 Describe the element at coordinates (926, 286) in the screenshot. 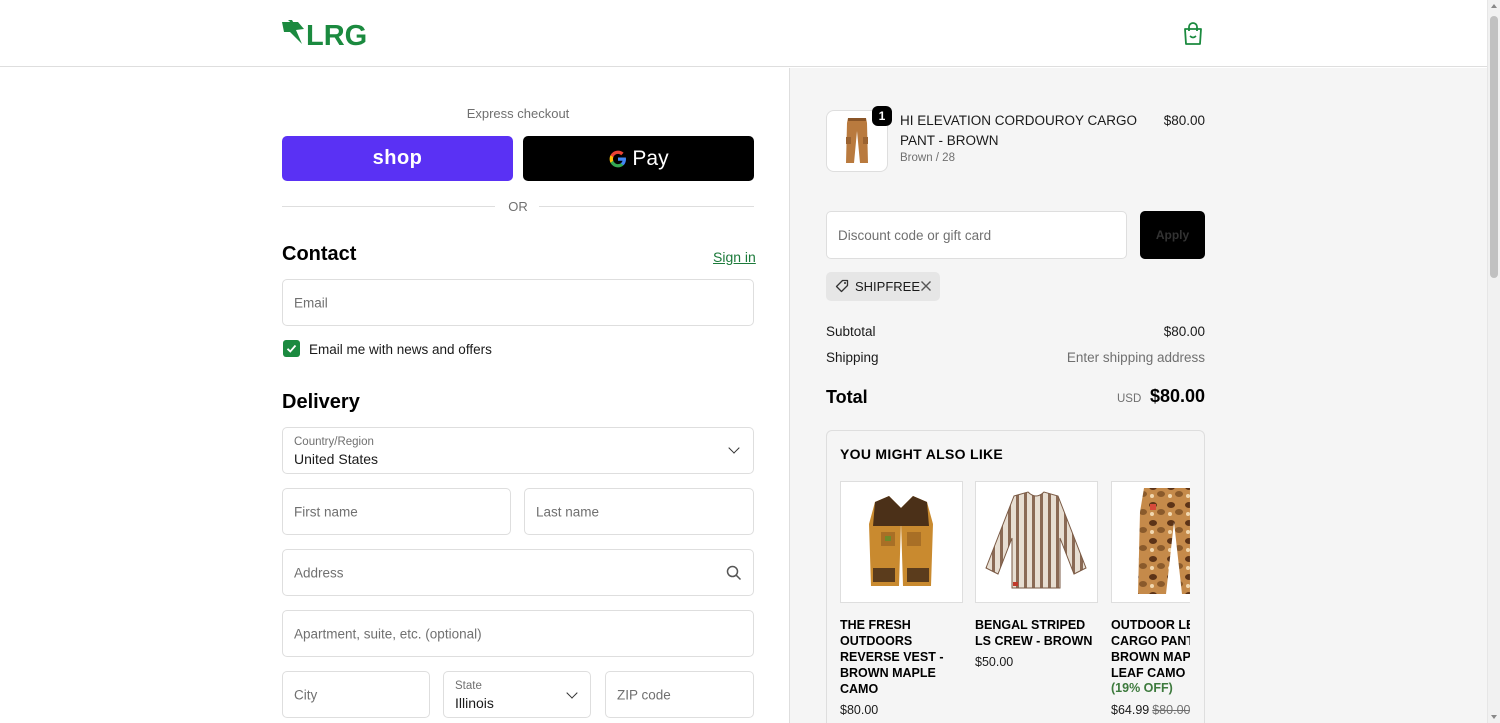

I see `remove-discount-icon` at that location.